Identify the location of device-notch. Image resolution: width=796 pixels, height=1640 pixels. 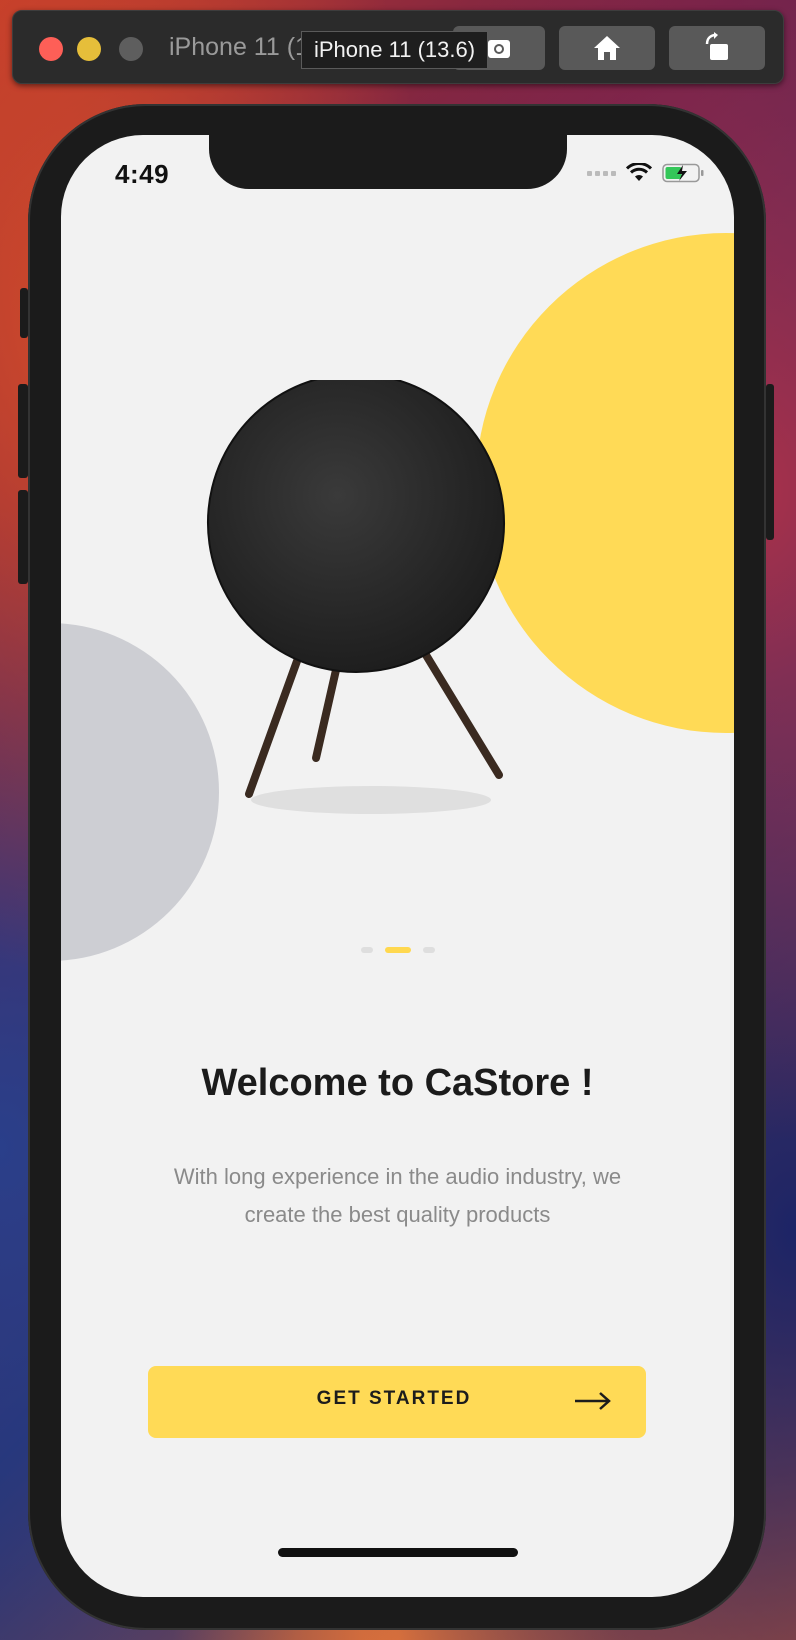
(388, 162).